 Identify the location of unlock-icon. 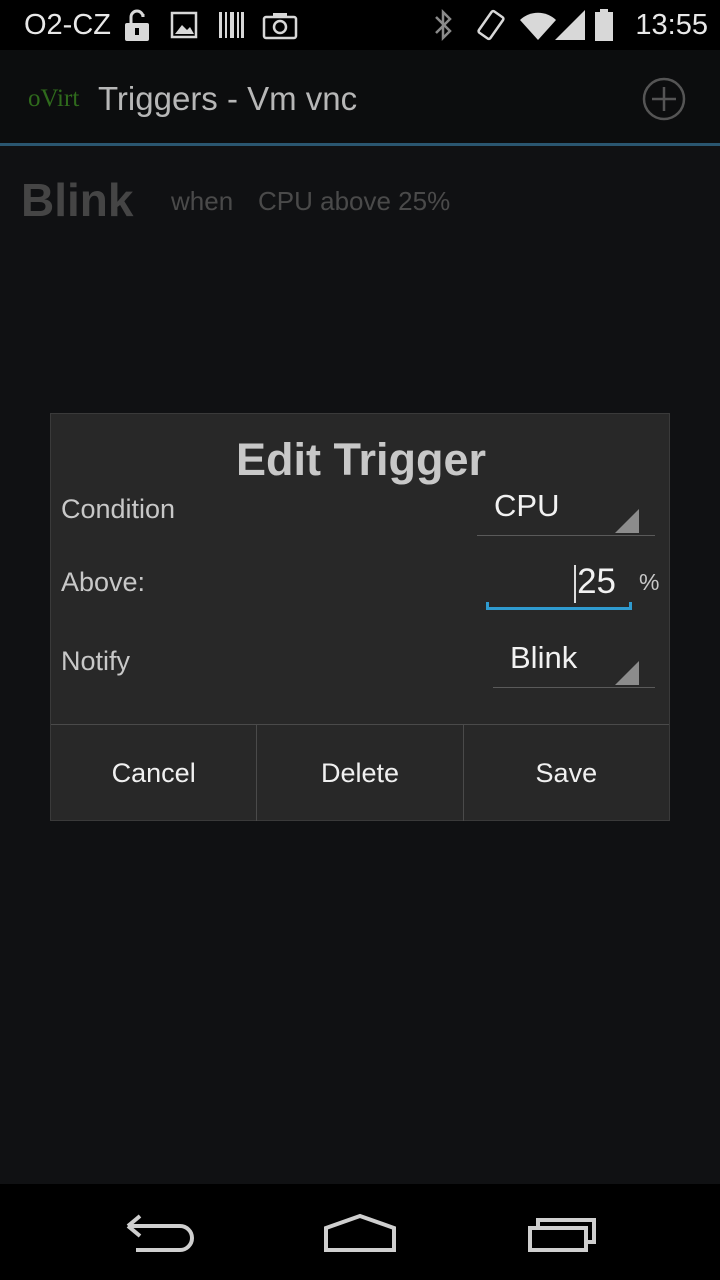
(137, 25).